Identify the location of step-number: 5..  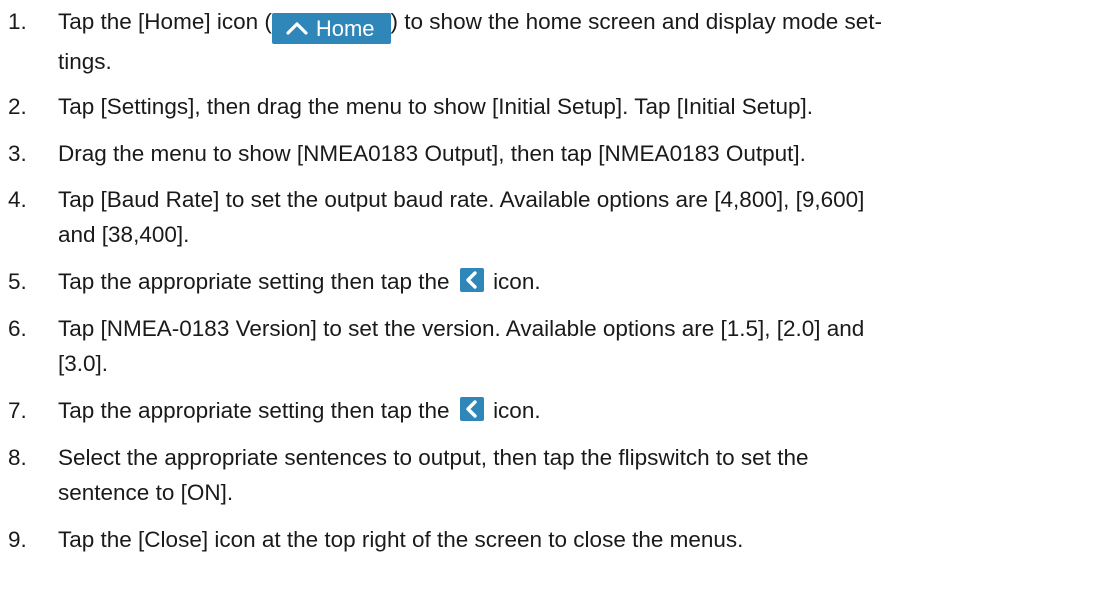
(17, 281).